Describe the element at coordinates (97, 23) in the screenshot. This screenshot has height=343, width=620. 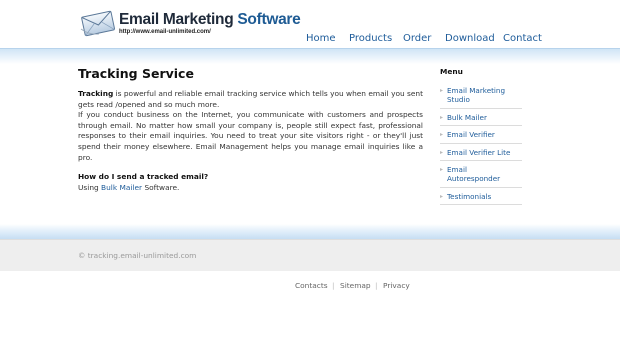
I see `envelope-logo-icon` at that location.